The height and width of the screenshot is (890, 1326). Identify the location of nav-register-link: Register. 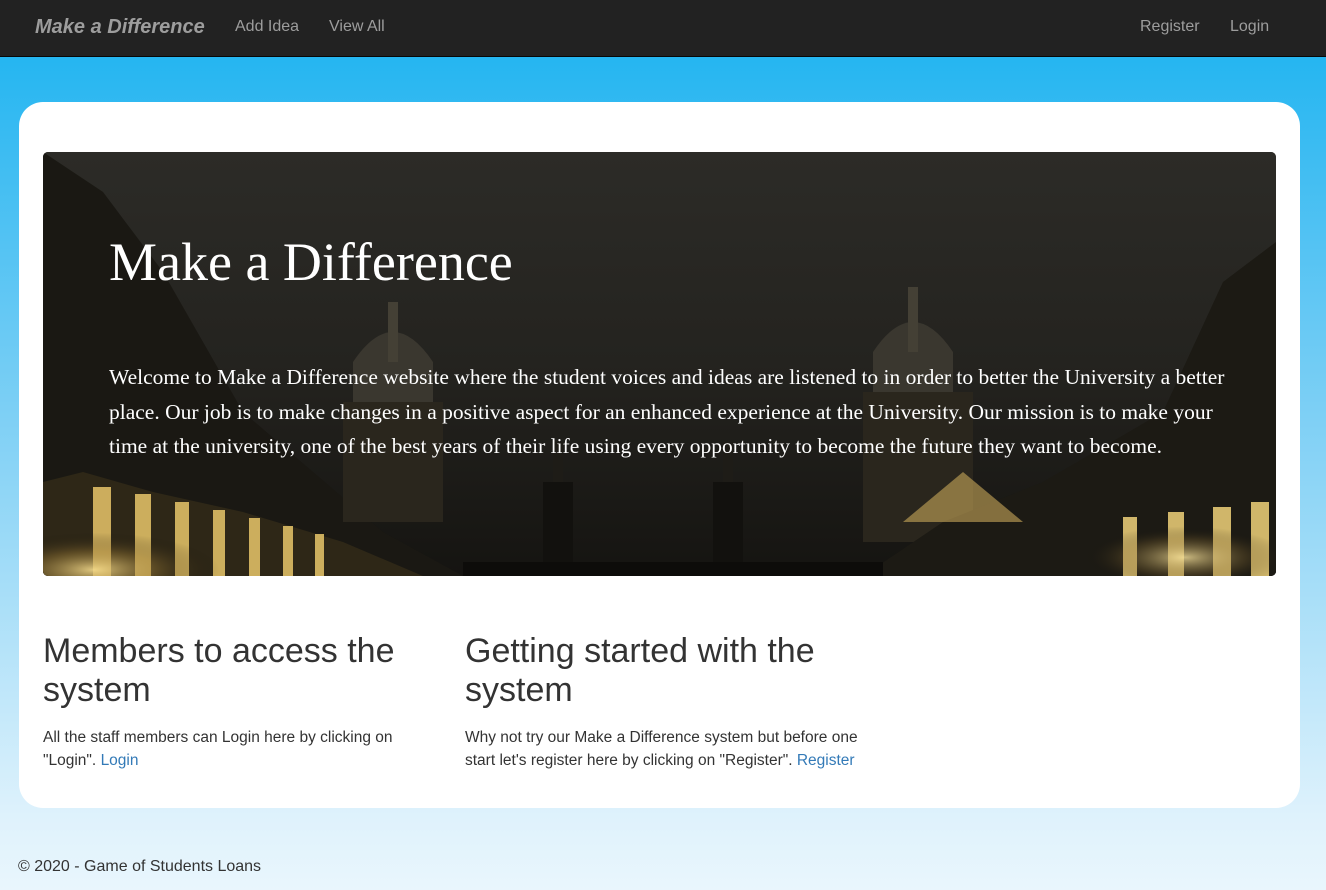
(1170, 27).